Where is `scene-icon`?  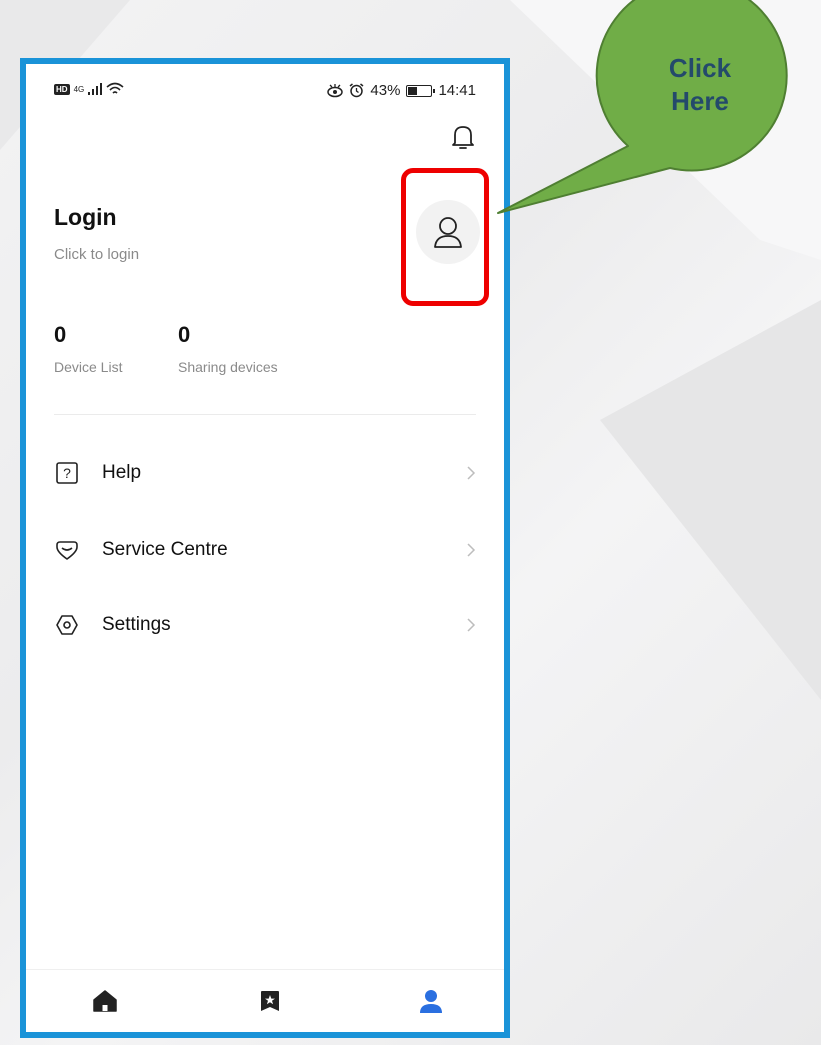 scene-icon is located at coordinates (270, 1001).